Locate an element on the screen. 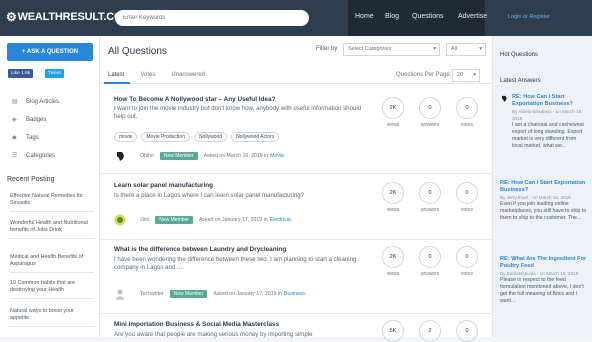 This screenshot has height=342, width=592. tab-unanswered: Unanswered is located at coordinates (188, 75).